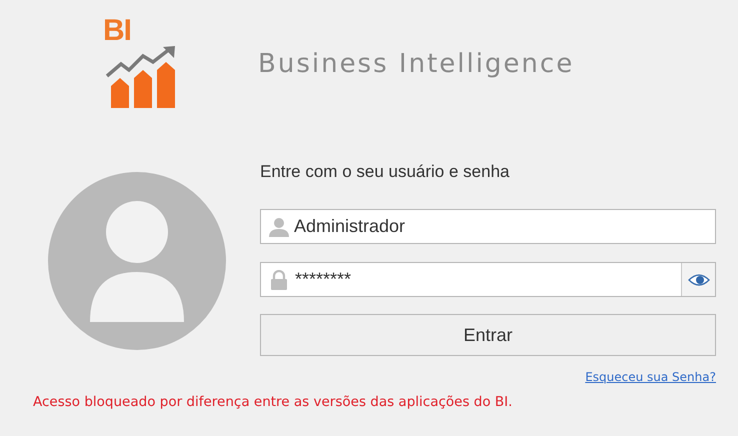 The width and height of the screenshot is (738, 436). I want to click on show-password-button, so click(698, 279).